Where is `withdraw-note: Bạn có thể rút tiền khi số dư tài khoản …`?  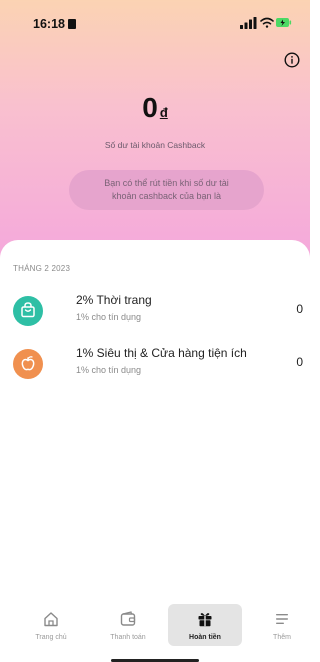 withdraw-note: Bạn có thể rút tiền khi số dư tài khoản … is located at coordinates (166, 190).